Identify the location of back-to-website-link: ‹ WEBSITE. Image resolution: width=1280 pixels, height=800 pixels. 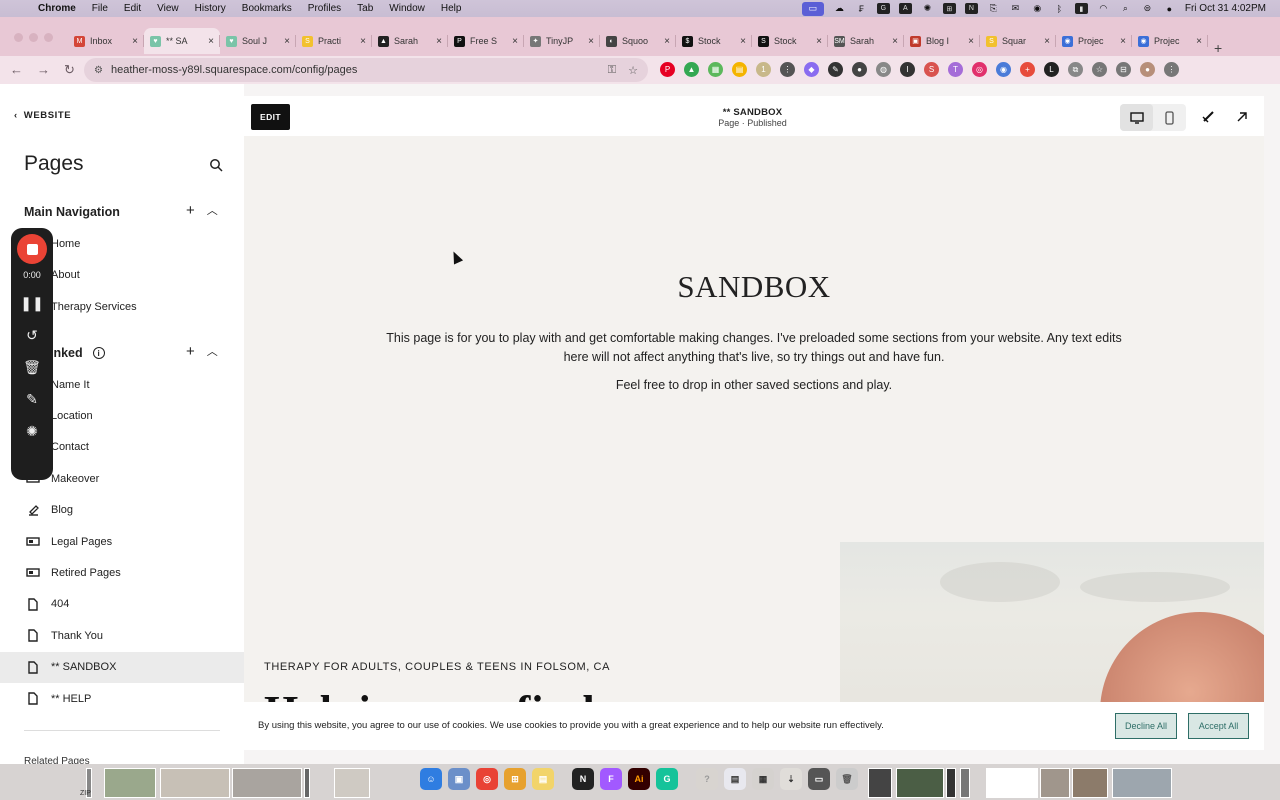
(42, 115).